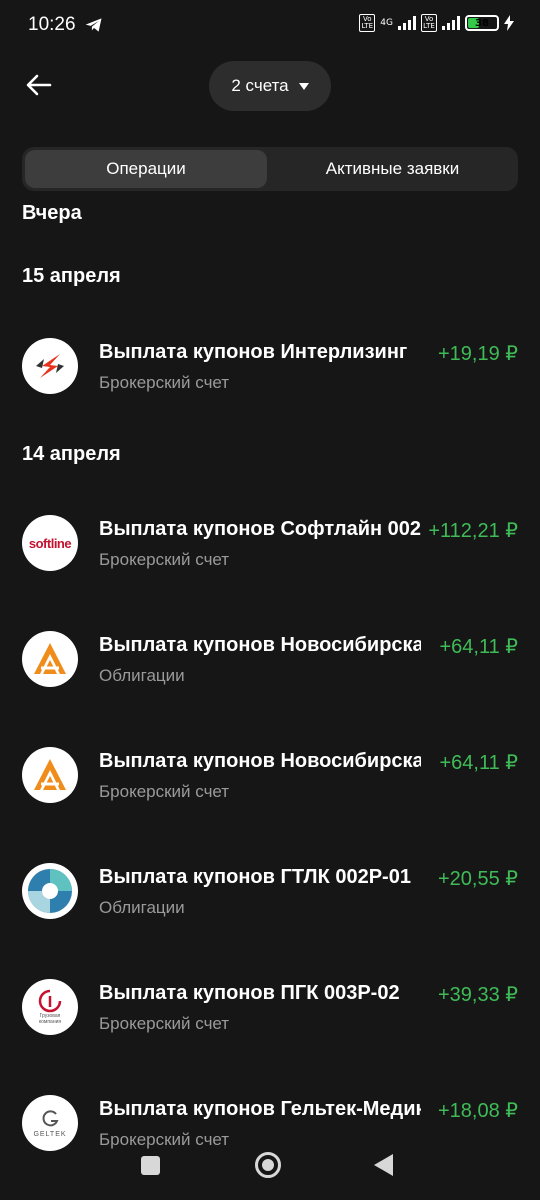  Describe the element at coordinates (260, 529) in the screenshot. I see `operation-title: Выплата купонов Софтлайн 002` at that location.